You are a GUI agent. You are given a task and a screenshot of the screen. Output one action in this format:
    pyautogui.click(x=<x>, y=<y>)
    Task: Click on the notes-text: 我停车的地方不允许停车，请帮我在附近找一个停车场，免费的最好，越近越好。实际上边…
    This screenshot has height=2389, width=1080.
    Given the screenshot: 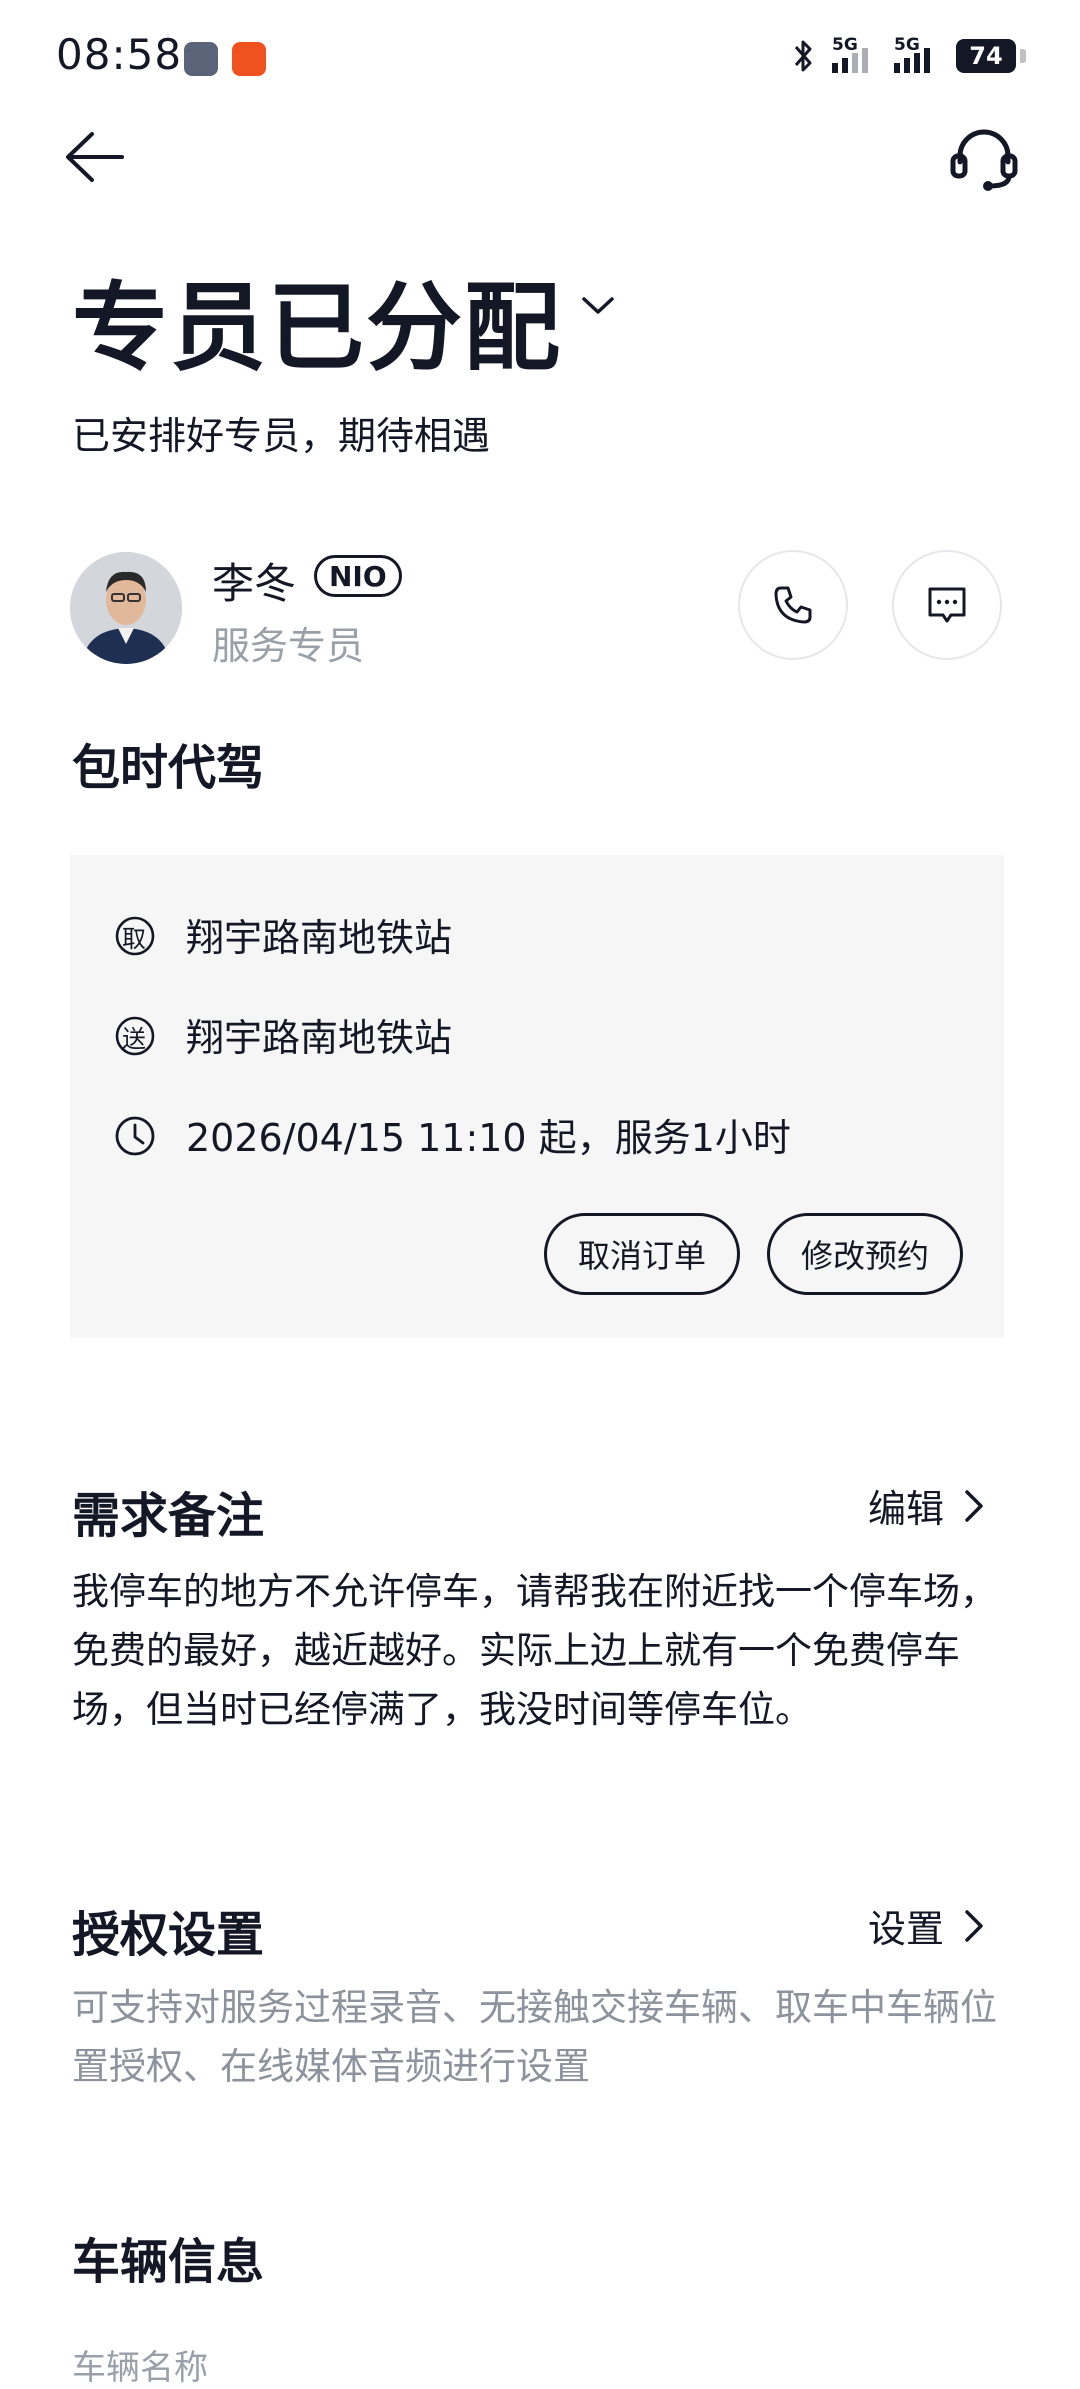 What is the action you would take?
    pyautogui.click(x=534, y=1650)
    